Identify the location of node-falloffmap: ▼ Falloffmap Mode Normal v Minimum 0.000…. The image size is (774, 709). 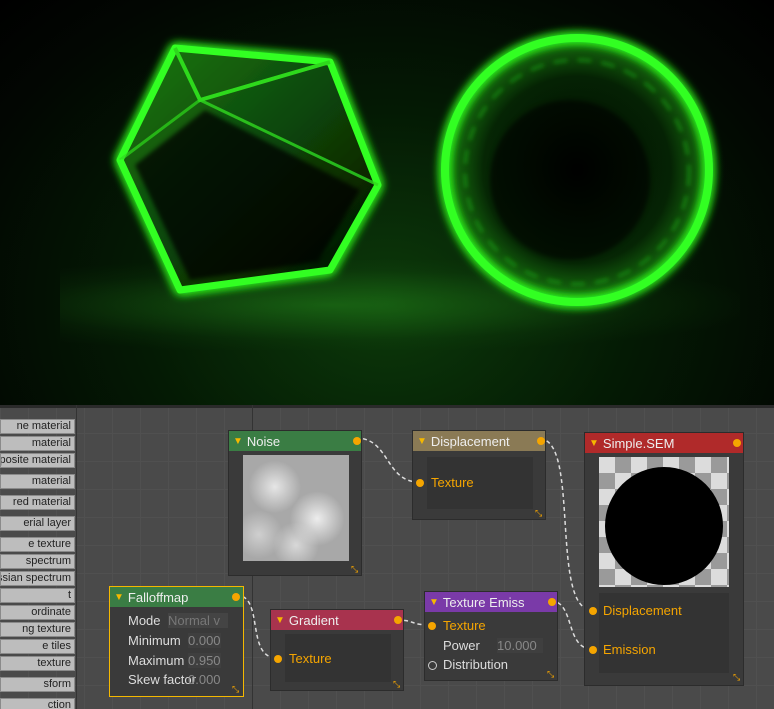
(176, 641).